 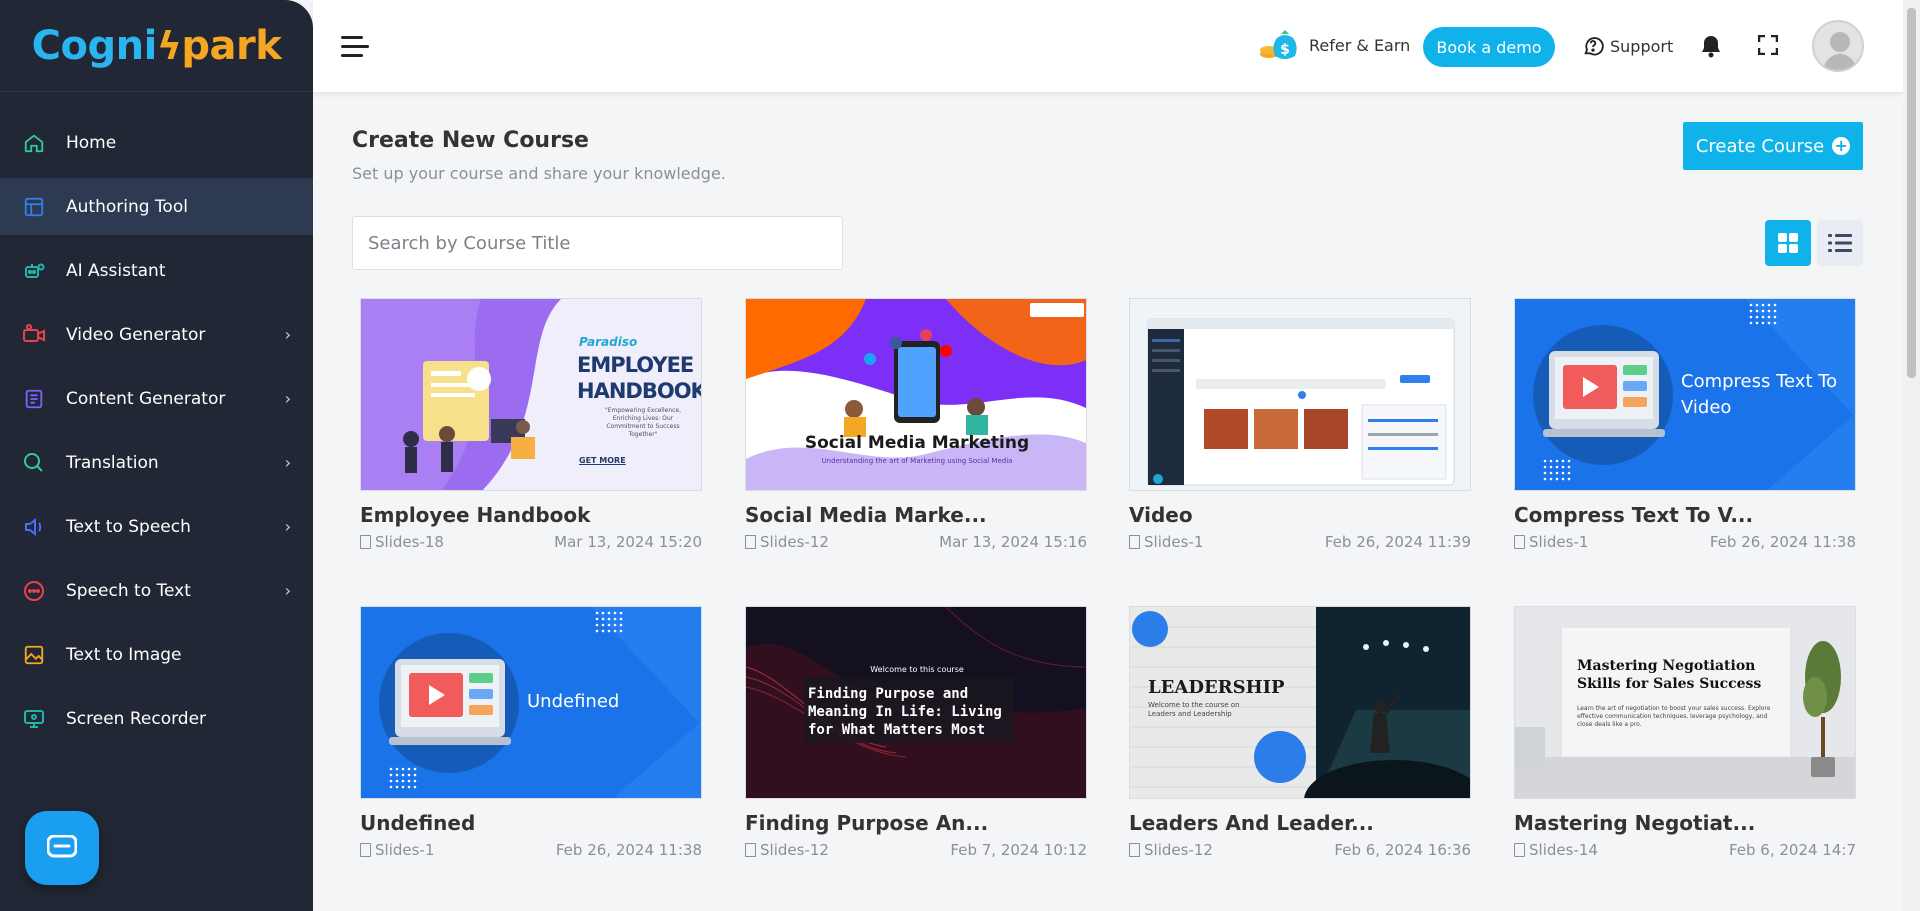 What do you see at coordinates (1911, 455) in the screenshot?
I see `page-scrollbar` at bounding box center [1911, 455].